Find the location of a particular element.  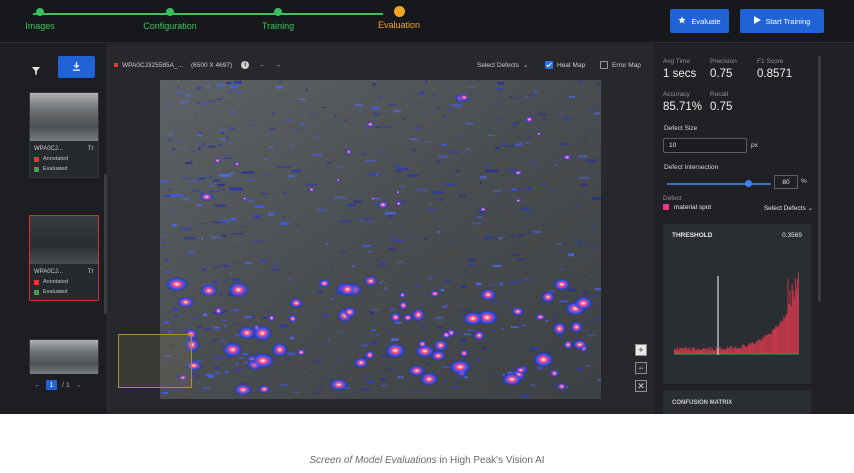

image-card is located at coordinates (64, 356).